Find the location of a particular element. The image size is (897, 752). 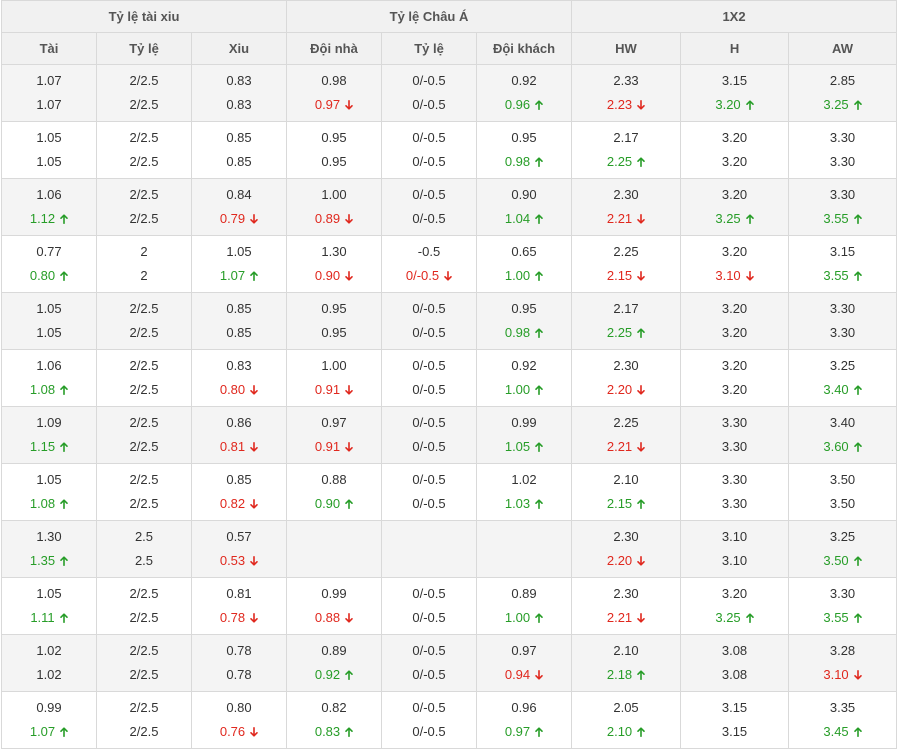

opening-odds: 0.83 is located at coordinates (239, 366).